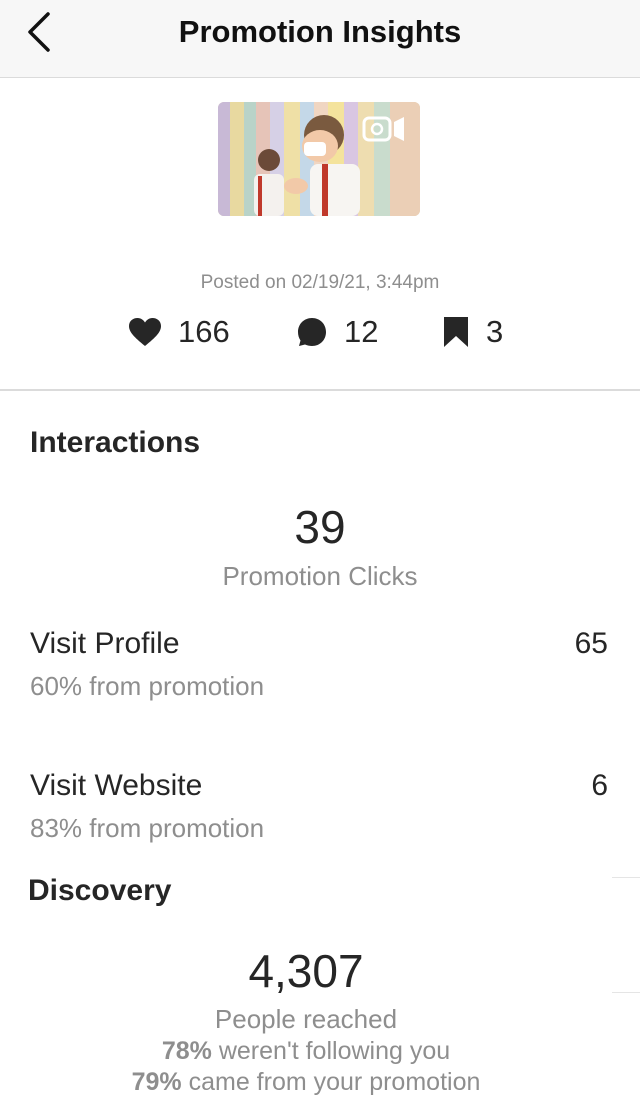  What do you see at coordinates (591, 643) in the screenshot?
I see `visit-profile-value: 65` at bounding box center [591, 643].